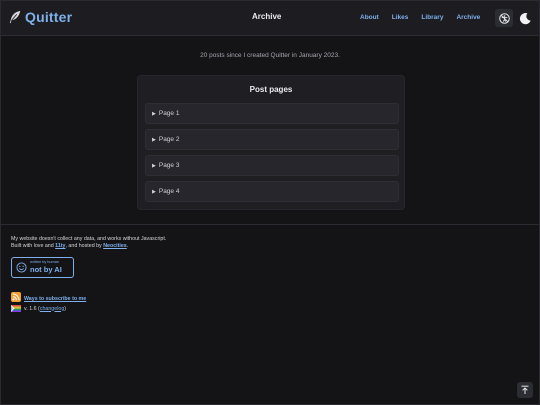 This screenshot has height=405, width=540. What do you see at coordinates (272, 113) in the screenshot?
I see `page-item-1: ▶ Page 1` at bounding box center [272, 113].